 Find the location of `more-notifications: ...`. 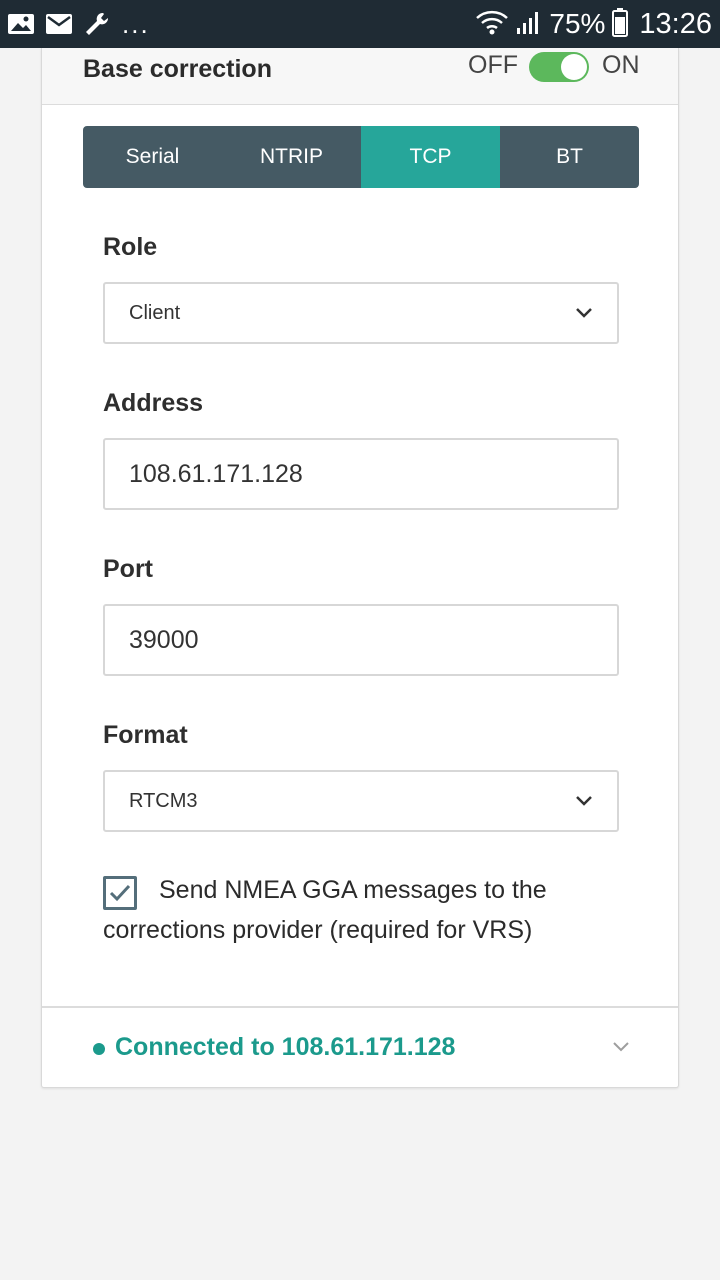

more-notifications: ... is located at coordinates (136, 24).